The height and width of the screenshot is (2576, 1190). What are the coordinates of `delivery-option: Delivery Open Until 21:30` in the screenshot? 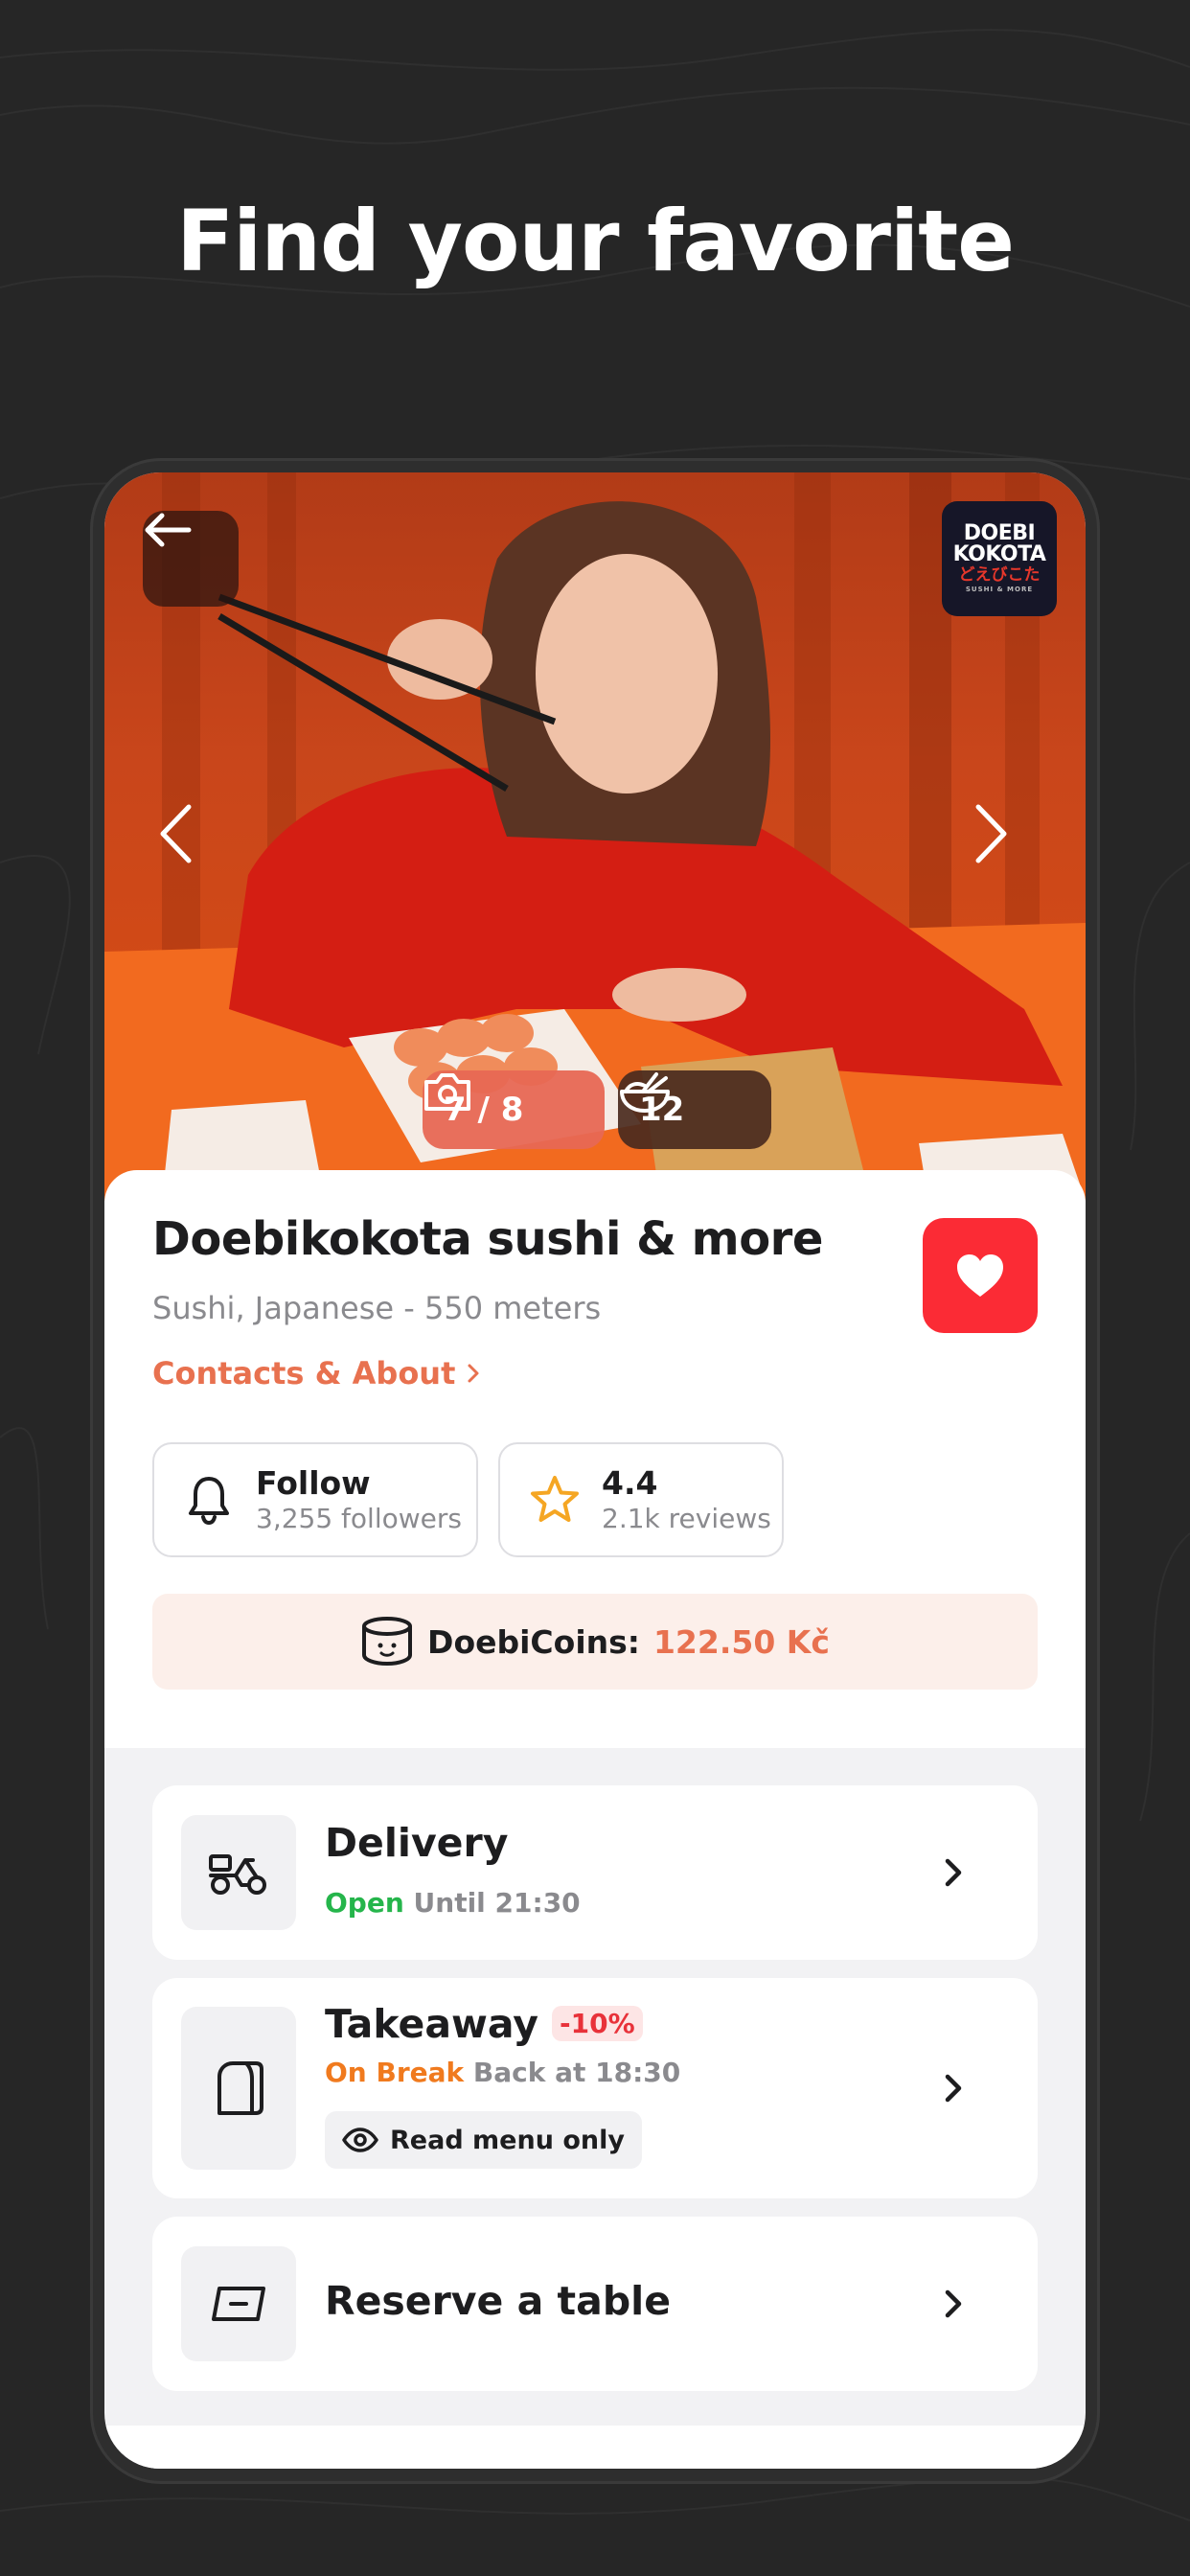 It's located at (595, 1872).